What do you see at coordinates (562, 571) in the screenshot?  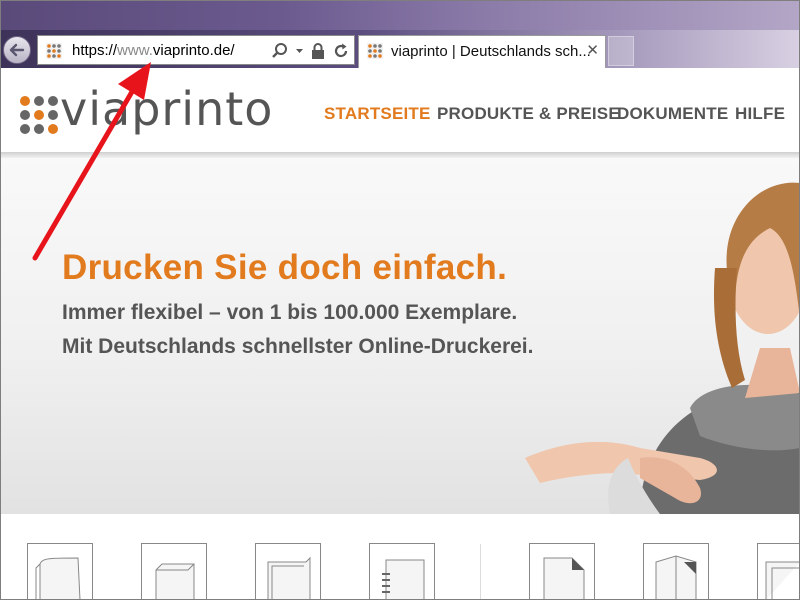 I see `document-icon` at bounding box center [562, 571].